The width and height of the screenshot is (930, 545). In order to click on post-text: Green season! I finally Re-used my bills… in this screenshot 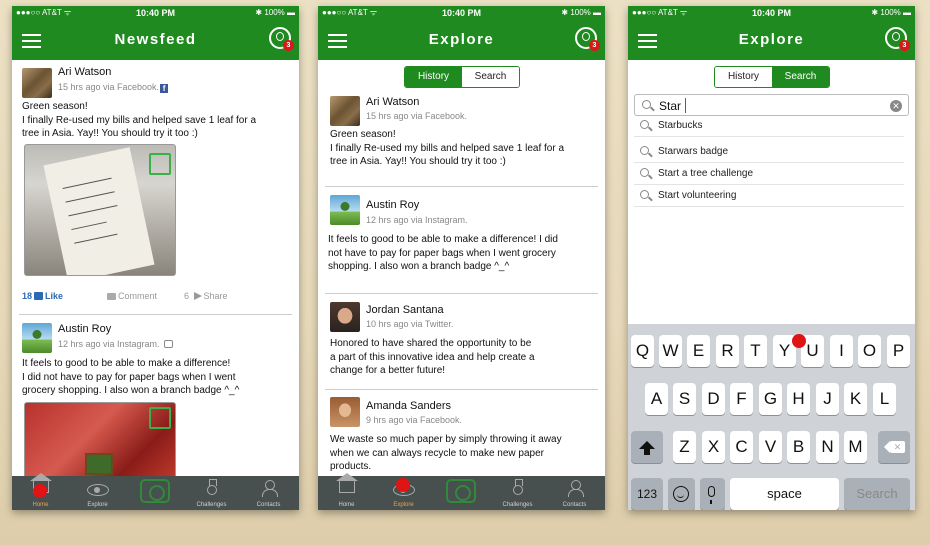, I will do `click(447, 148)`.